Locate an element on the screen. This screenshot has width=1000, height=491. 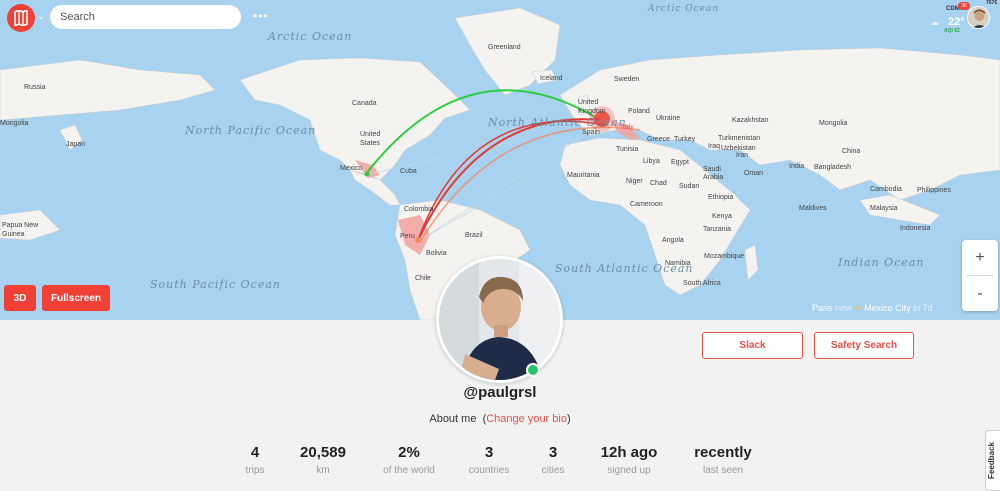
country-label: India is located at coordinates (797, 166).